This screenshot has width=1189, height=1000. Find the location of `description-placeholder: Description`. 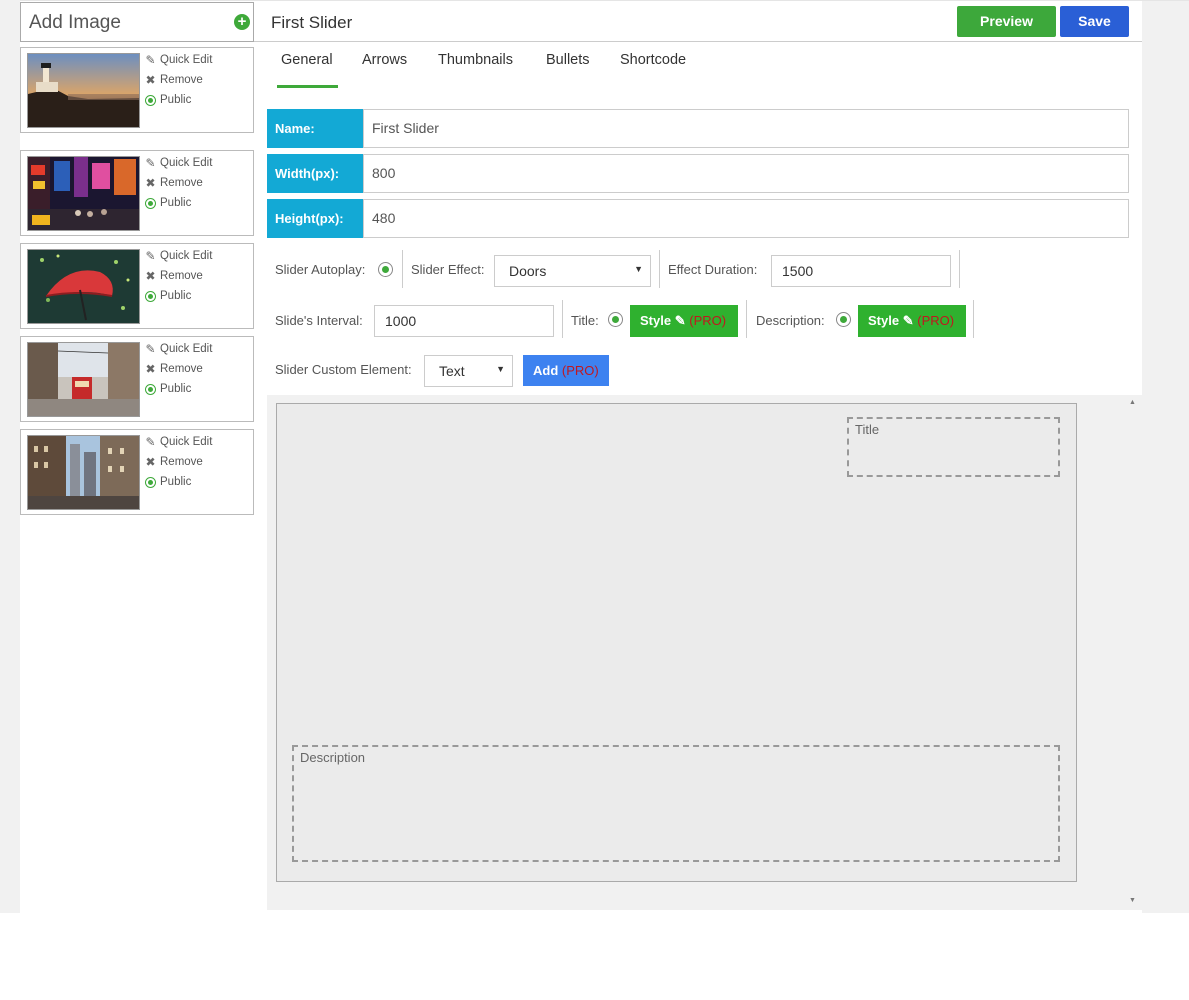

description-placeholder: Description is located at coordinates (333, 757).